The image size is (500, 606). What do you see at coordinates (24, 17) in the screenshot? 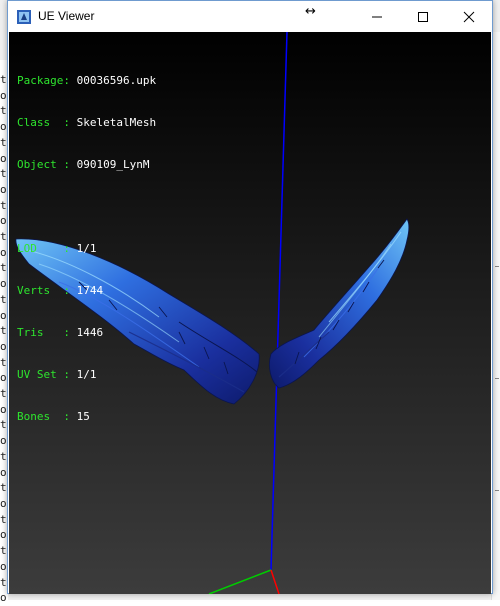
I see `ue-viewer-app-icon` at bounding box center [24, 17].